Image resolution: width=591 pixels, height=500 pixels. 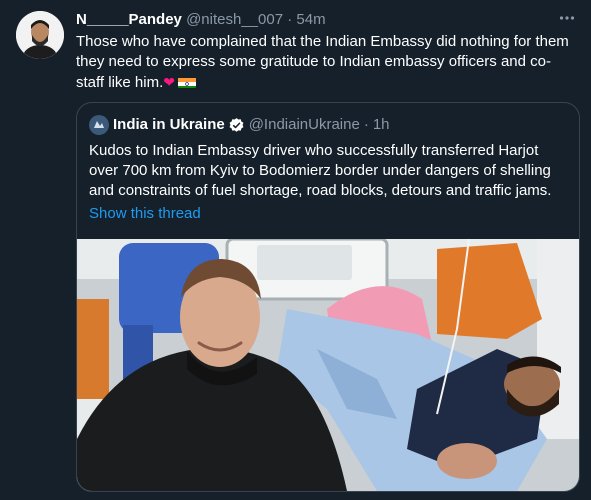 What do you see at coordinates (145, 214) in the screenshot?
I see `show-thread-link: Show this thread` at bounding box center [145, 214].